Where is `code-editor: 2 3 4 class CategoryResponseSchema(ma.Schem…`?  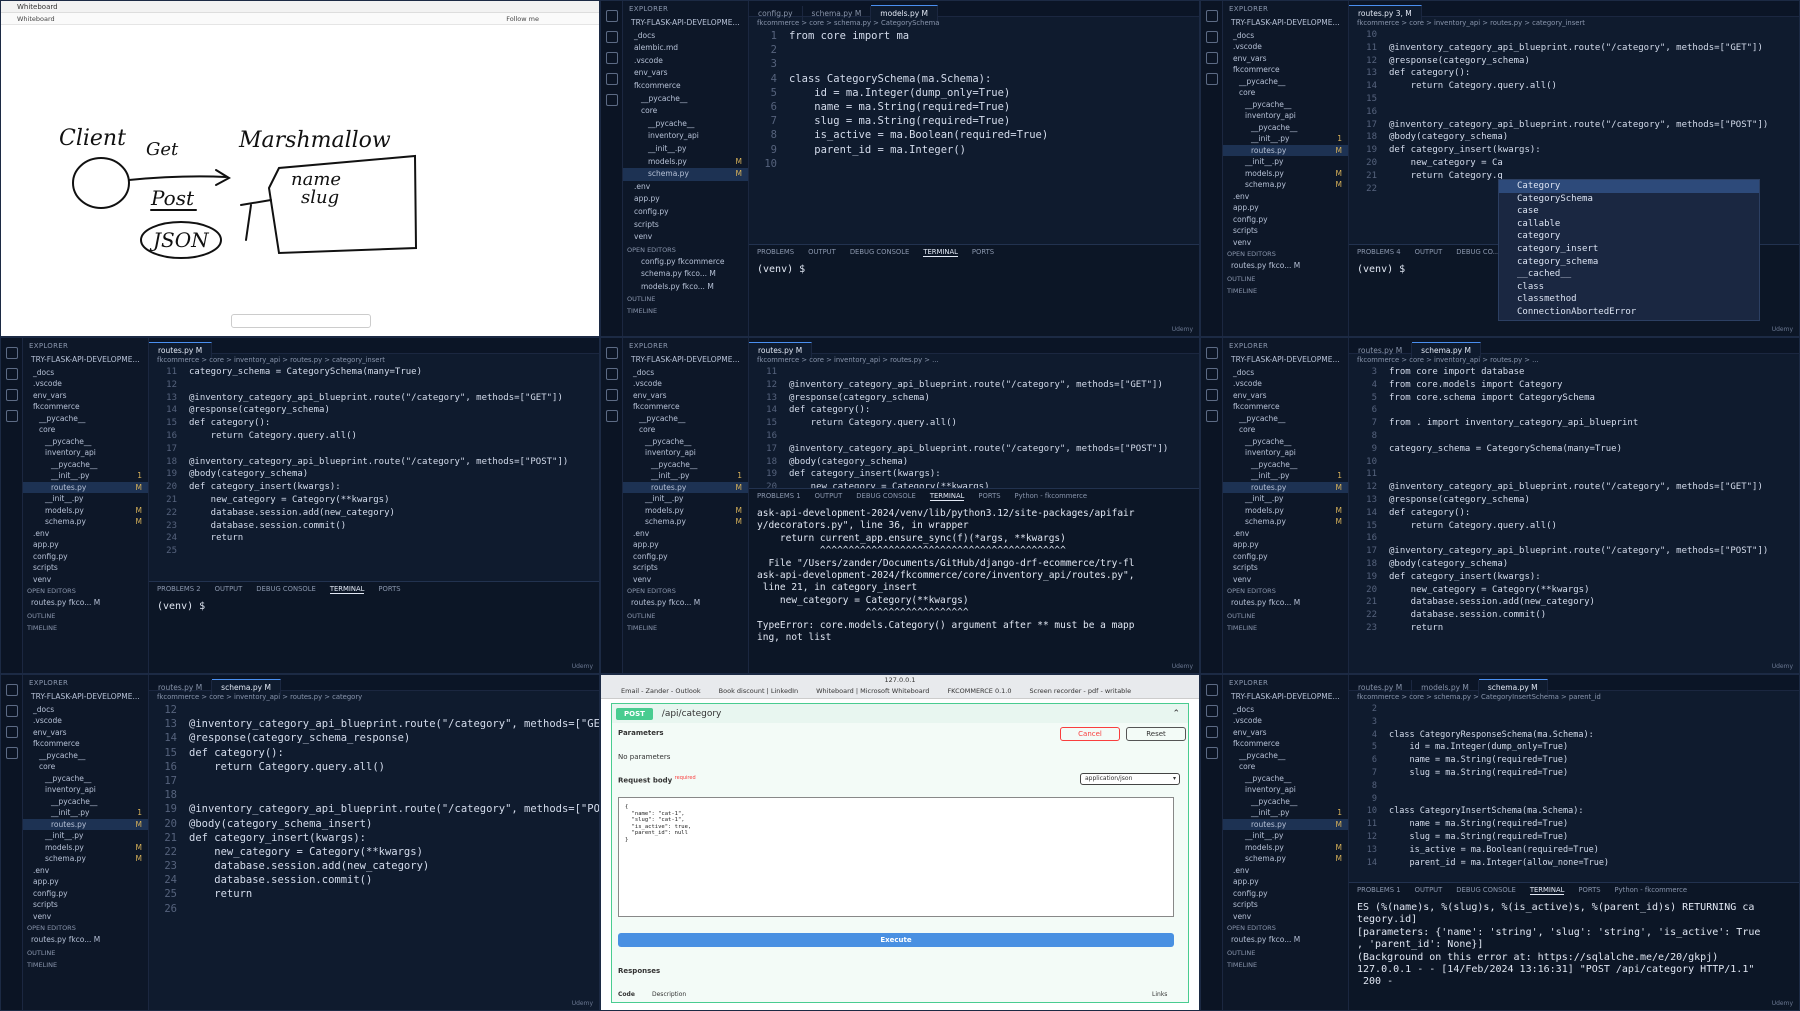
code-editor: 2 3 4 class CategoryResponseSchema(ma.Schem… is located at coordinates (1574, 786).